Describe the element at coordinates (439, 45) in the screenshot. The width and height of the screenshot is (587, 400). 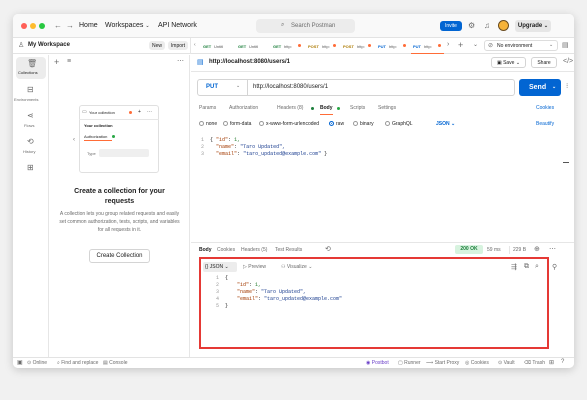
I see `unsaved-dot` at that location.